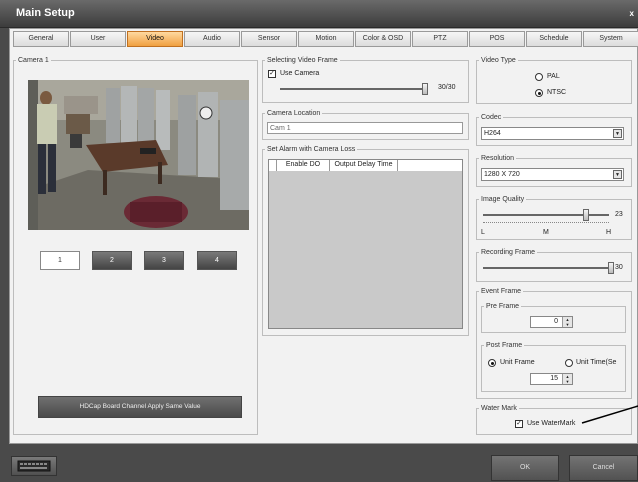 The height and width of the screenshot is (482, 638). I want to click on codec-select: H264 ▼, so click(552, 133).